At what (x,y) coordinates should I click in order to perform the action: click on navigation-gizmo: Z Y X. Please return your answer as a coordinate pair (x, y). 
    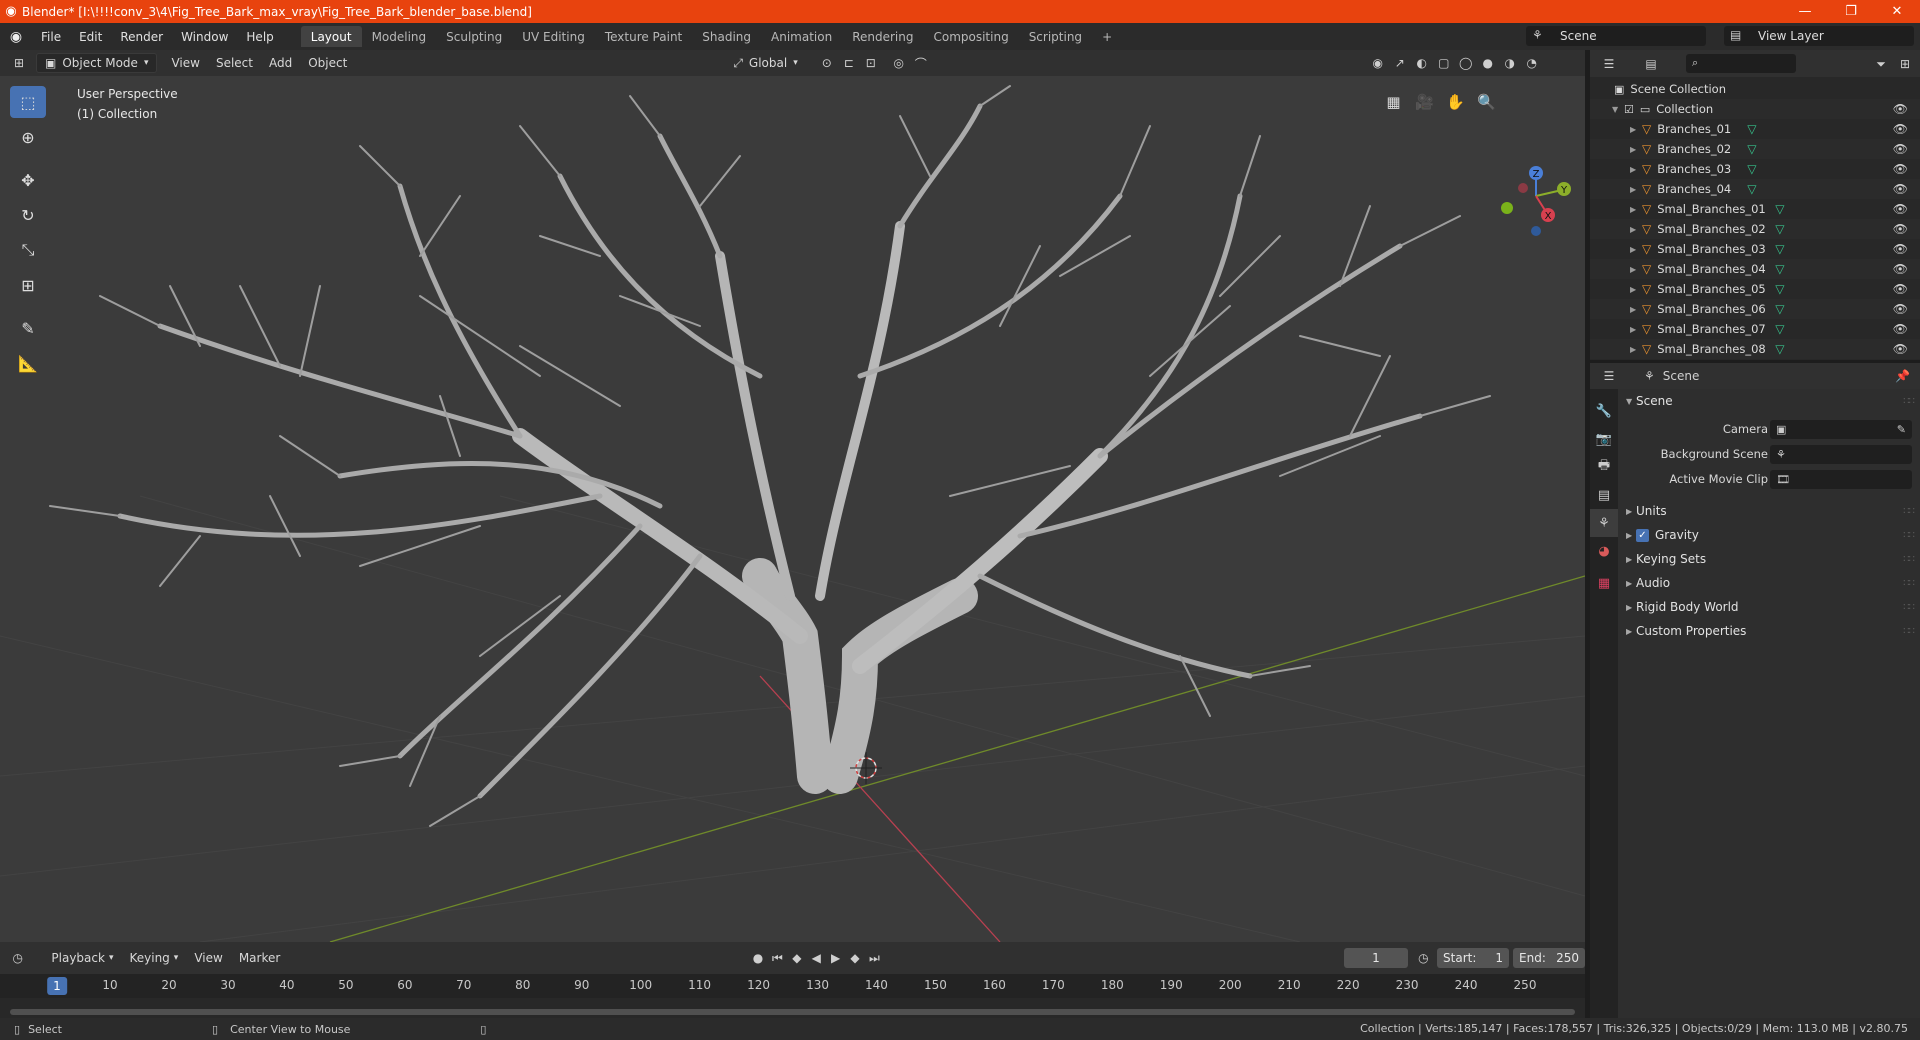
    Looking at the image, I should click on (1536, 201).